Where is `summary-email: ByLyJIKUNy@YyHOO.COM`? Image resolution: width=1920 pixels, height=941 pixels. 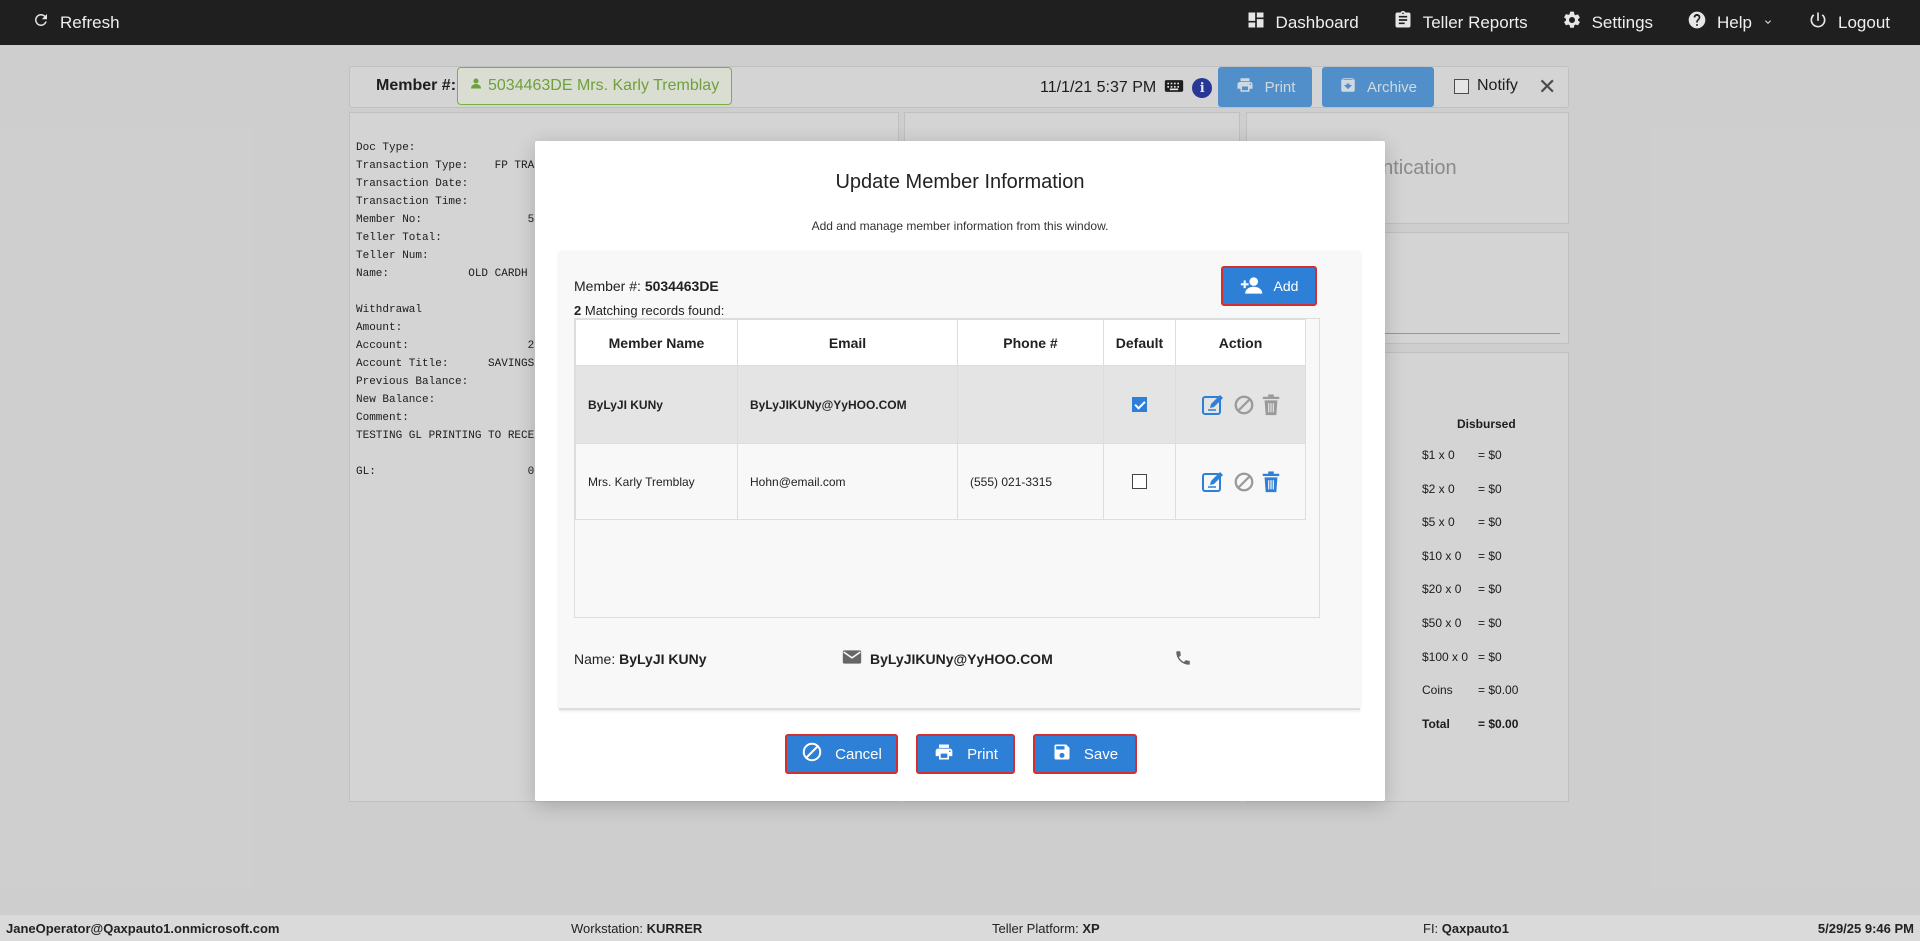 summary-email: ByLyJIKUNy@YyHOO.COM is located at coordinates (947, 658).